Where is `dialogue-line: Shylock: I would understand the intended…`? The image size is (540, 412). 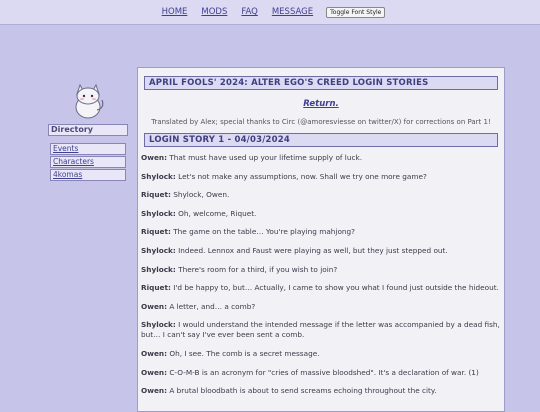
dialogue-line: Shylock: I would understand the intended… is located at coordinates (321, 330).